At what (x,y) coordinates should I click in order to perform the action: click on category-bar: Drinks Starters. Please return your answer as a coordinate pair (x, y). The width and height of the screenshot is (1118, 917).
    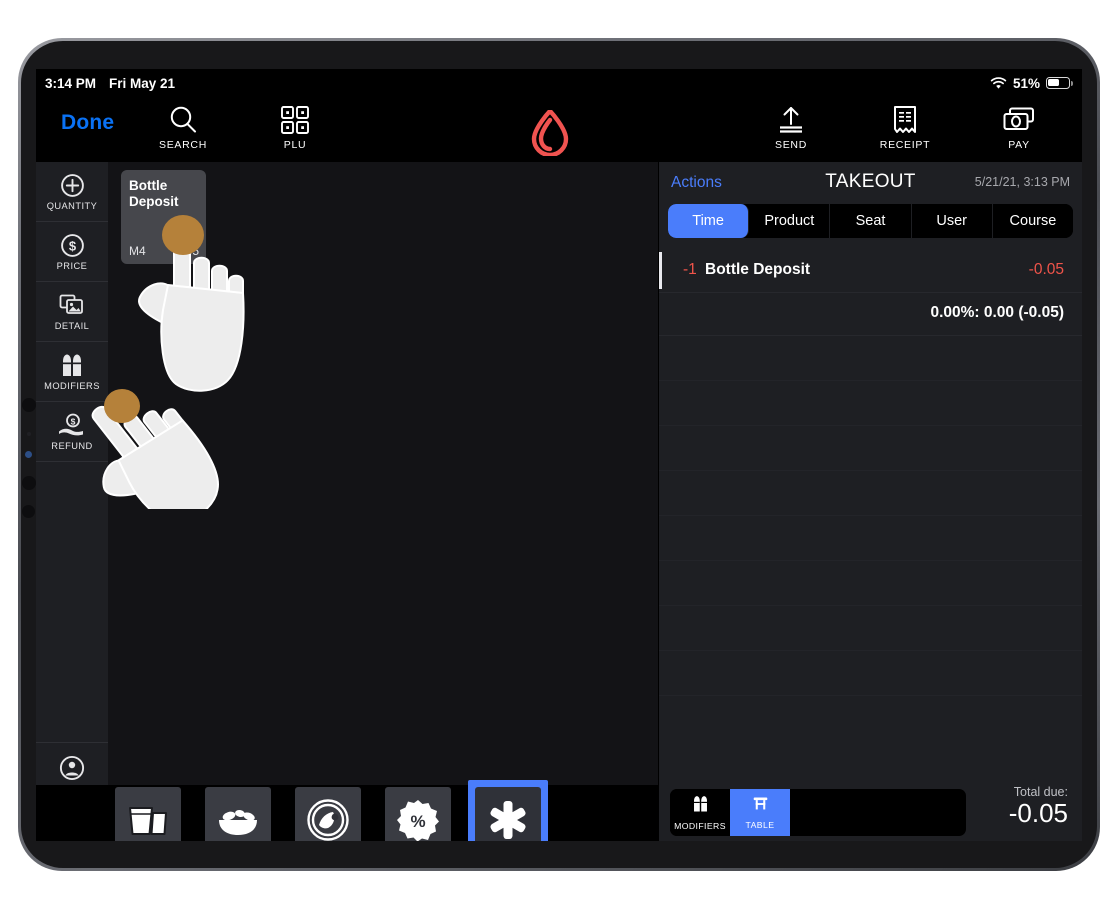
    Looking at the image, I should click on (347, 810).